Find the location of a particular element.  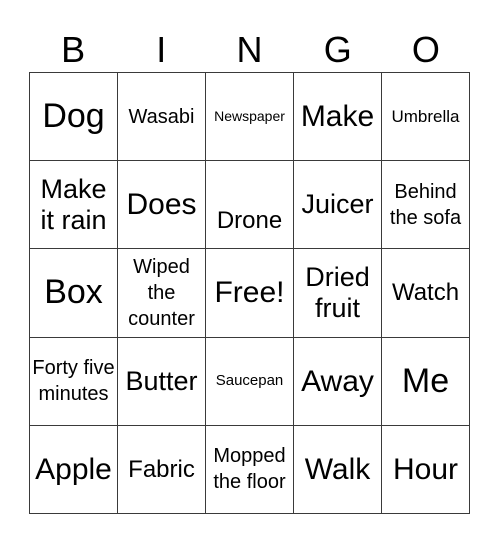

bingo-cell: Butter is located at coordinates (162, 381).